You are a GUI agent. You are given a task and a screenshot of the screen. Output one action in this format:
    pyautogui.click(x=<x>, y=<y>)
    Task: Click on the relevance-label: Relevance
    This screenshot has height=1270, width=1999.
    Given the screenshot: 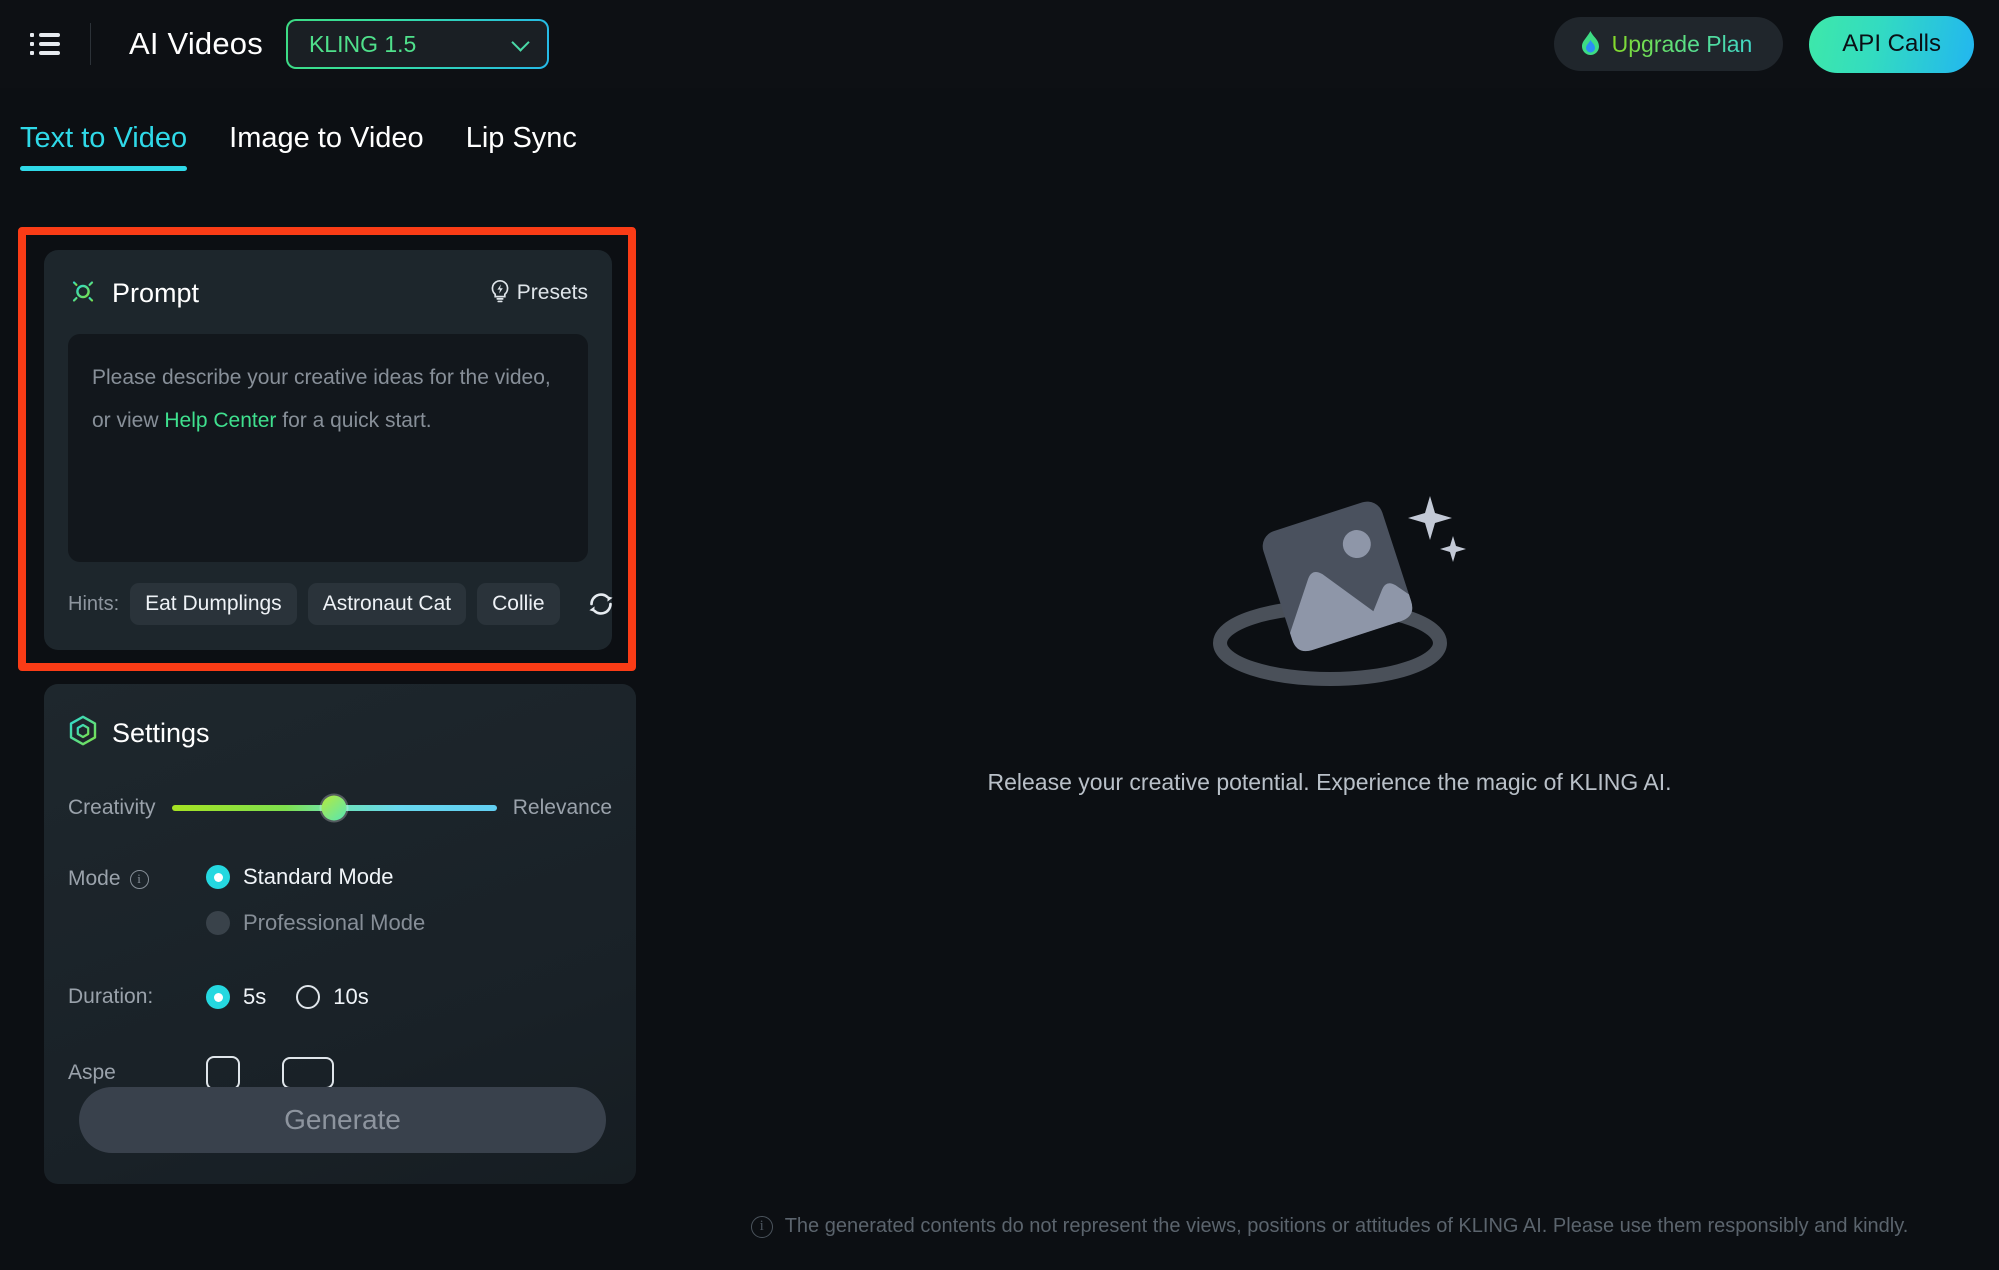 What is the action you would take?
    pyautogui.click(x=562, y=807)
    